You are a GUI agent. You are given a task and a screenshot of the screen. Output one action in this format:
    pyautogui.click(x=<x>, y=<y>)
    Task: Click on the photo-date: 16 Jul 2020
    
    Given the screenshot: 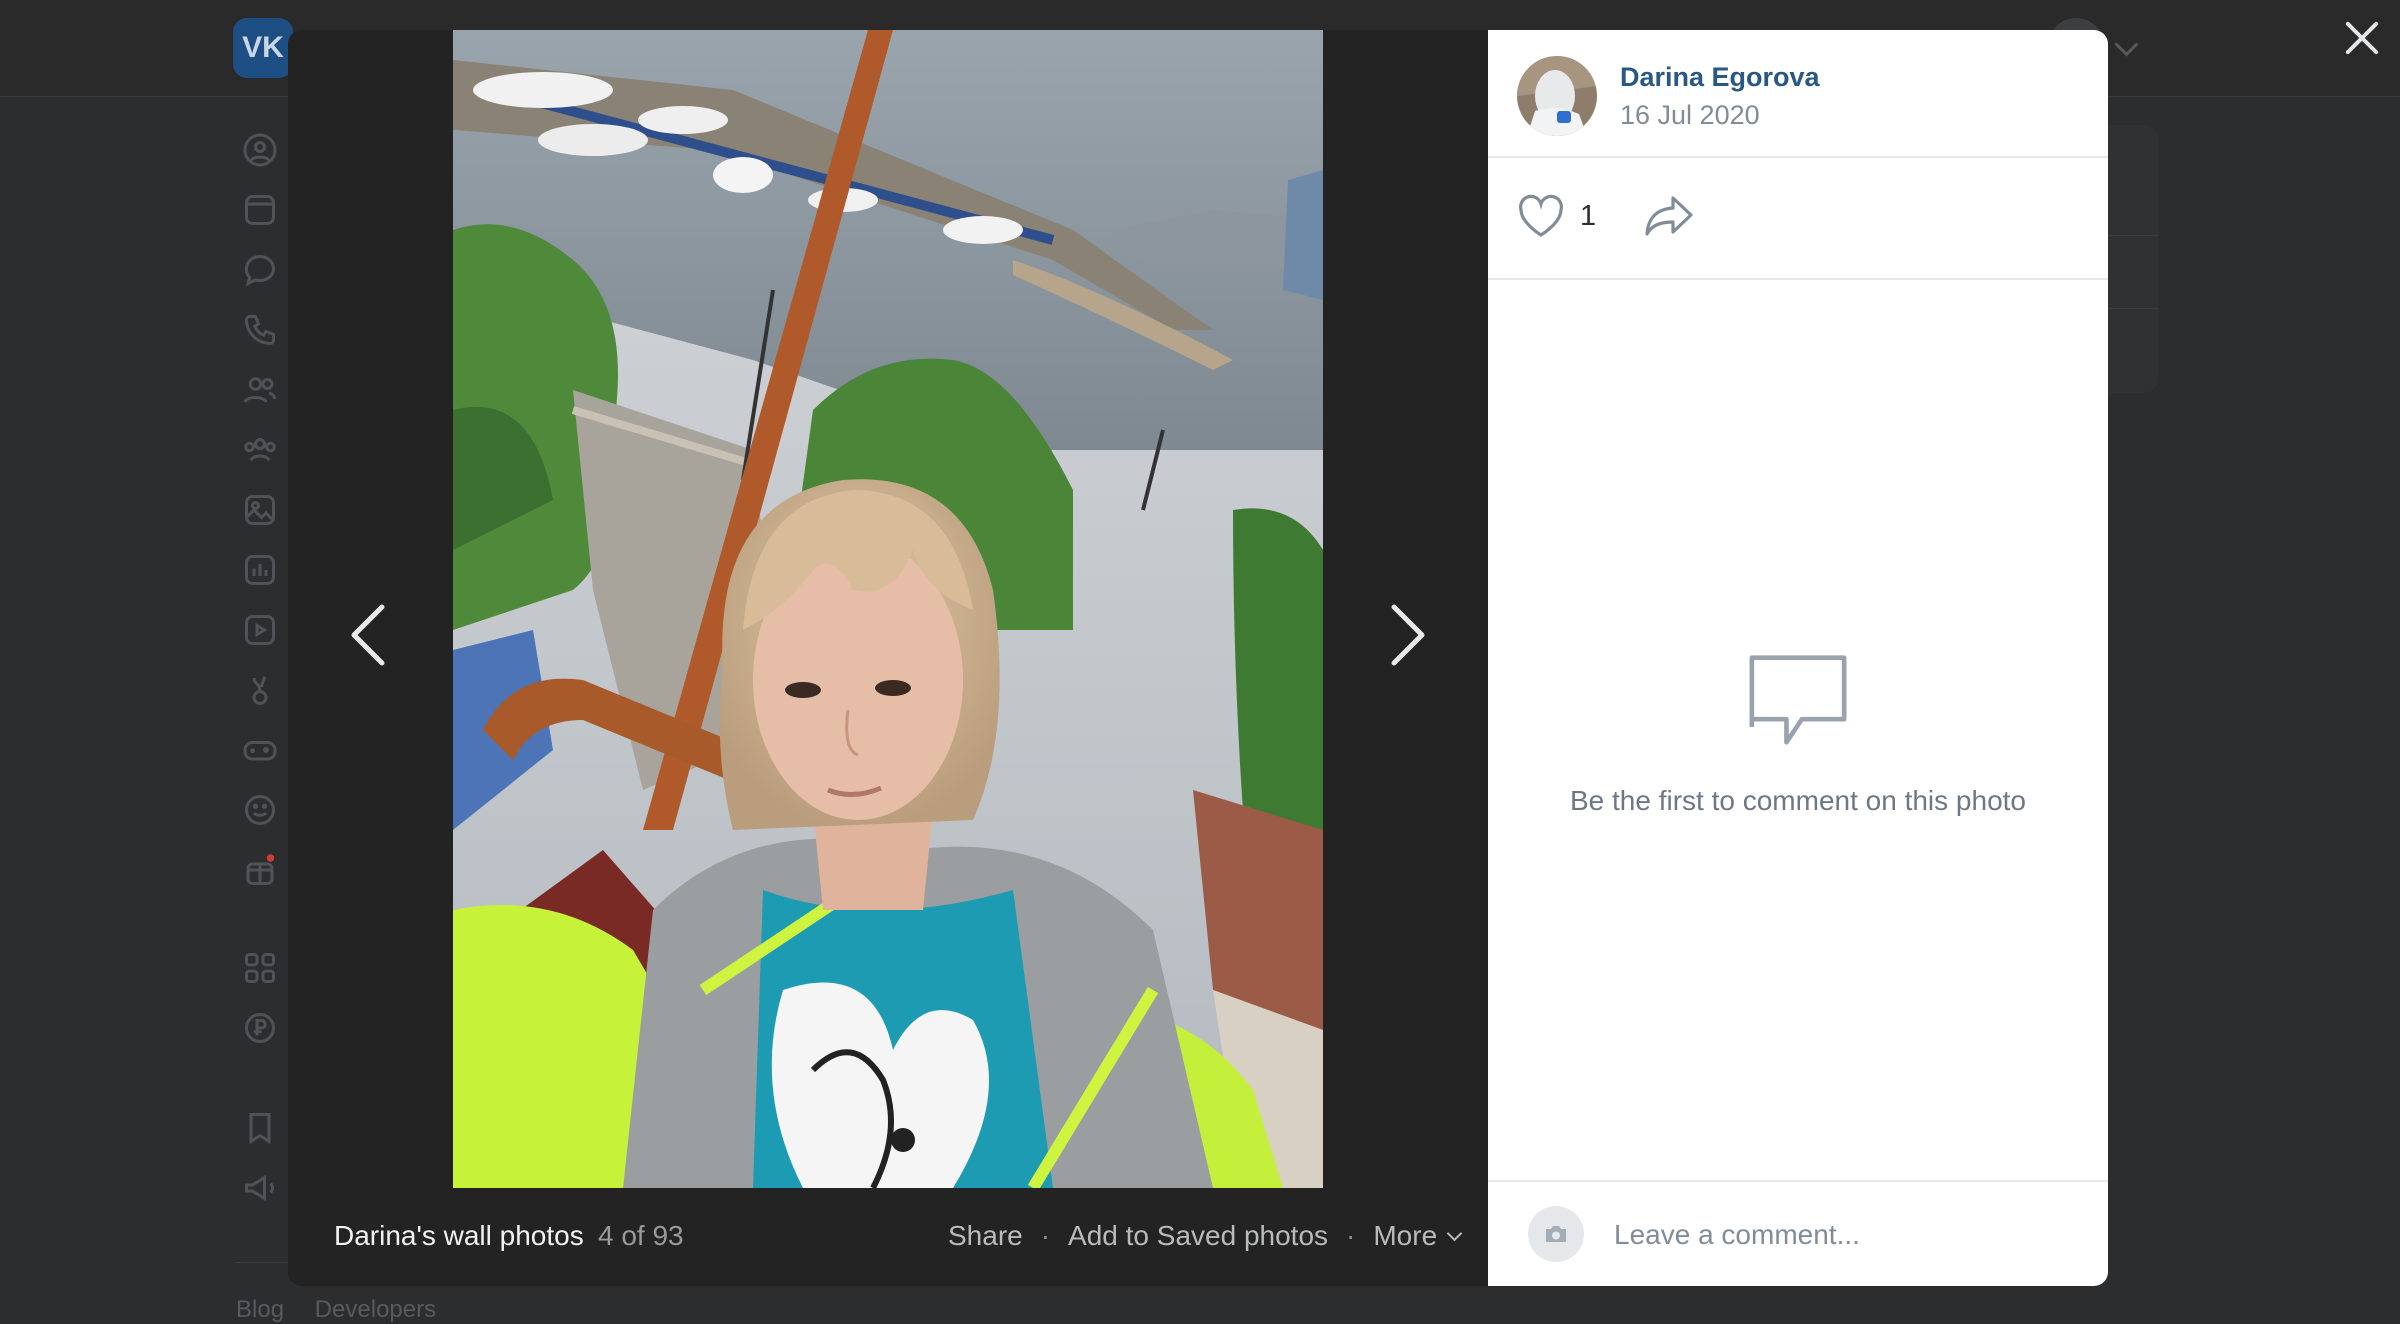 What is the action you would take?
    pyautogui.click(x=1690, y=115)
    